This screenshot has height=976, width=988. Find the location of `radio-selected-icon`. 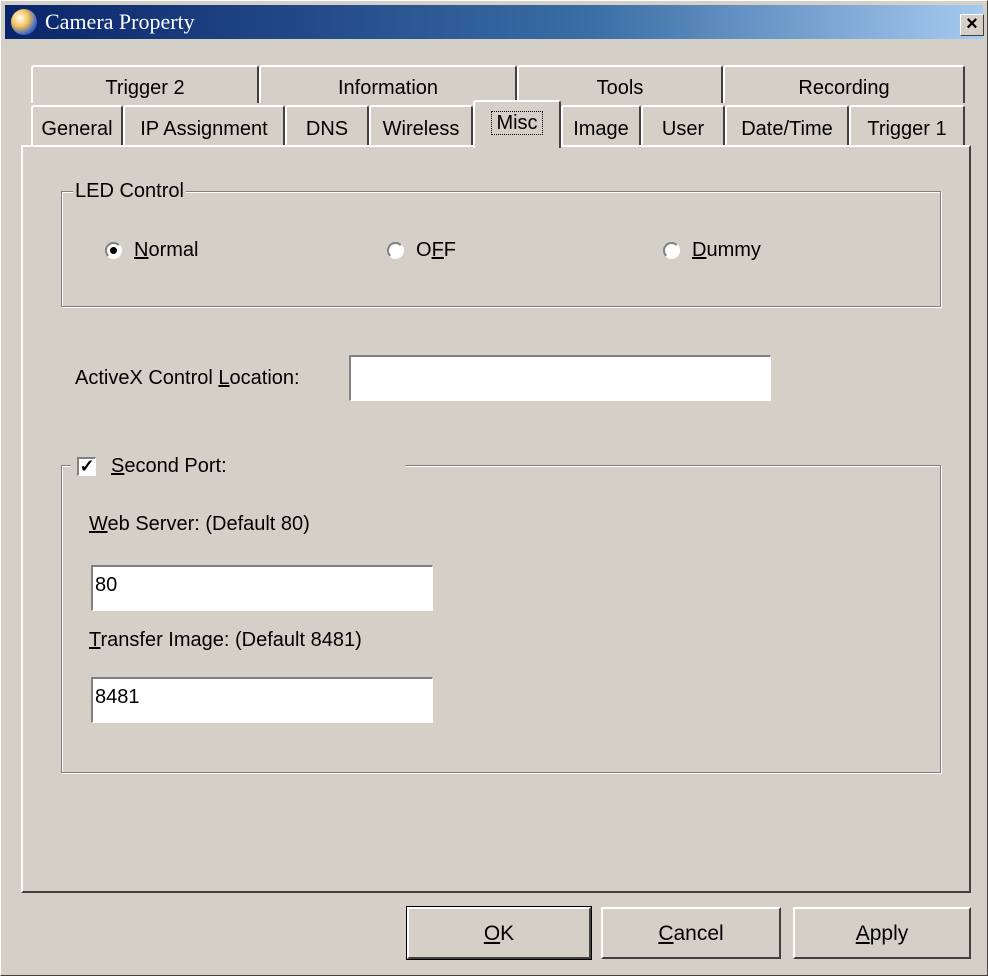

radio-selected-icon is located at coordinates (113, 250).